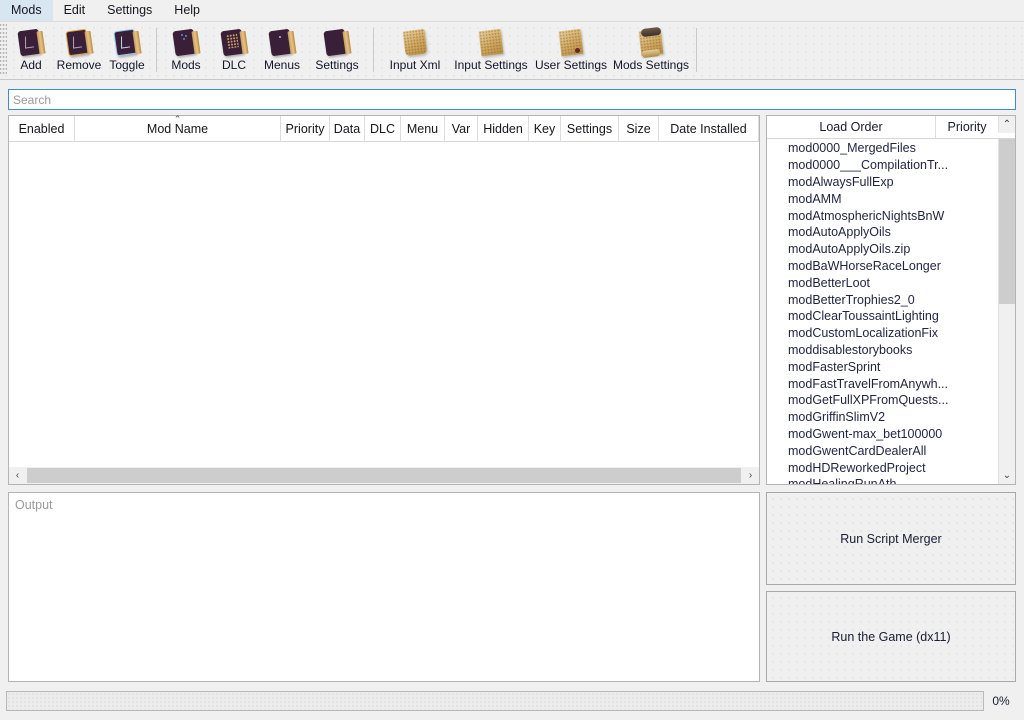 The width and height of the screenshot is (1024, 720). I want to click on scroll-left-arrow-icon: ‹, so click(17, 475).